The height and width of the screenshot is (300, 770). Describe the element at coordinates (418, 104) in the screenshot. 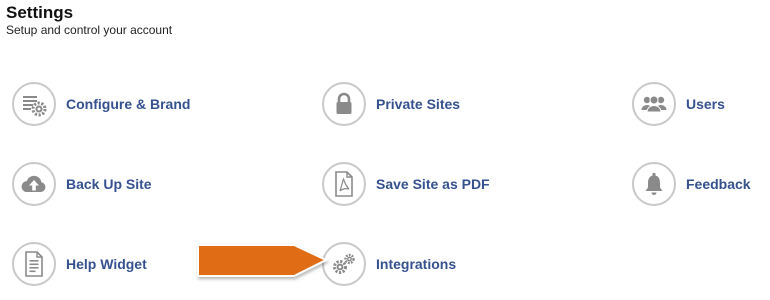

I see `tile-label: Private Sites` at that location.